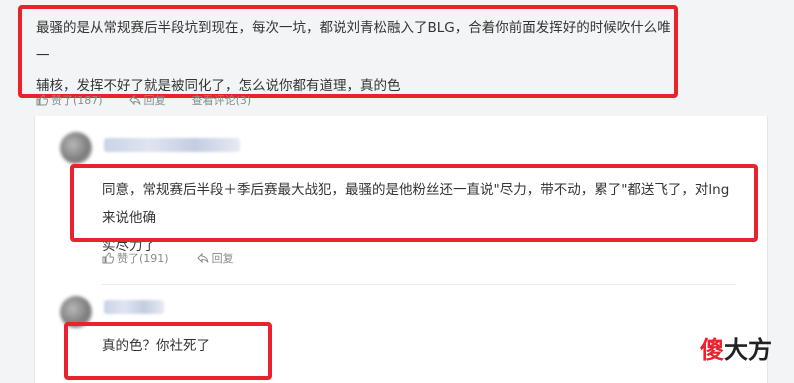  I want to click on avatar, so click(76, 148).